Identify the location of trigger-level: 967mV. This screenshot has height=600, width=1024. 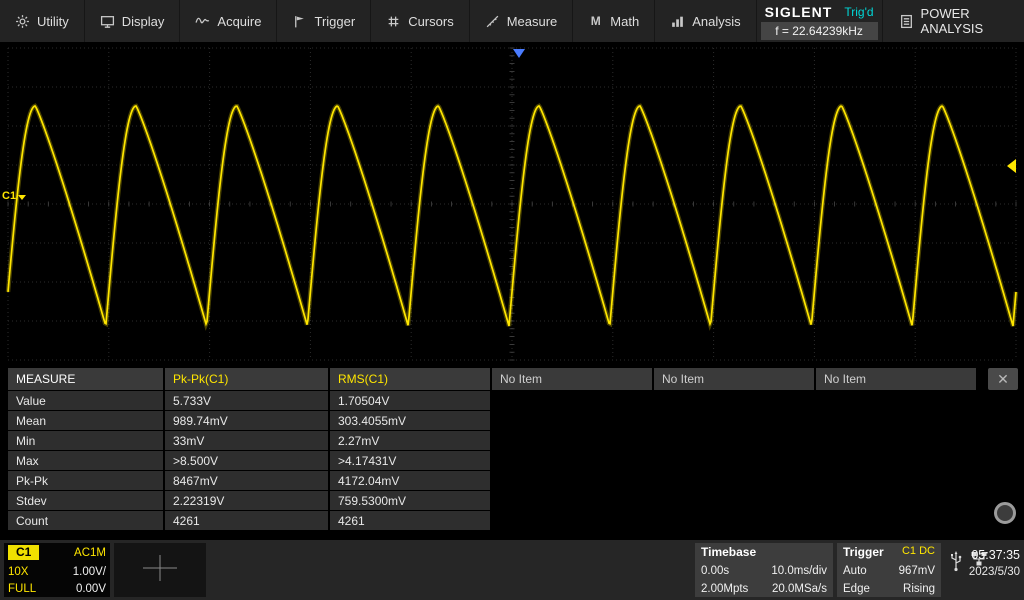
(916, 571).